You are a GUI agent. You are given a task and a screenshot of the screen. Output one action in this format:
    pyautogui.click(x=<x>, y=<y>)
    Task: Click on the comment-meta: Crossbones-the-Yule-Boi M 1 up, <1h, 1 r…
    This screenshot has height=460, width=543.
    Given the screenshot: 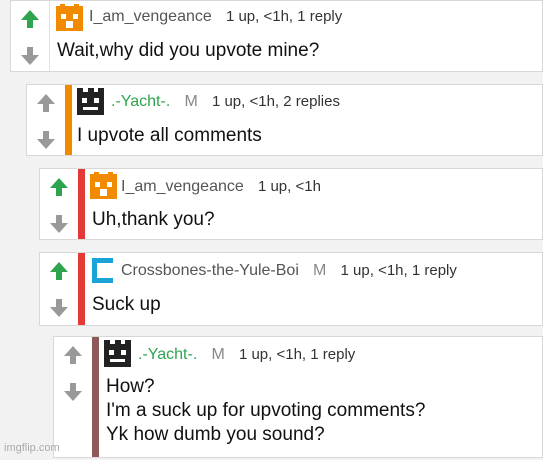 What is the action you would take?
    pyautogui.click(x=289, y=271)
    